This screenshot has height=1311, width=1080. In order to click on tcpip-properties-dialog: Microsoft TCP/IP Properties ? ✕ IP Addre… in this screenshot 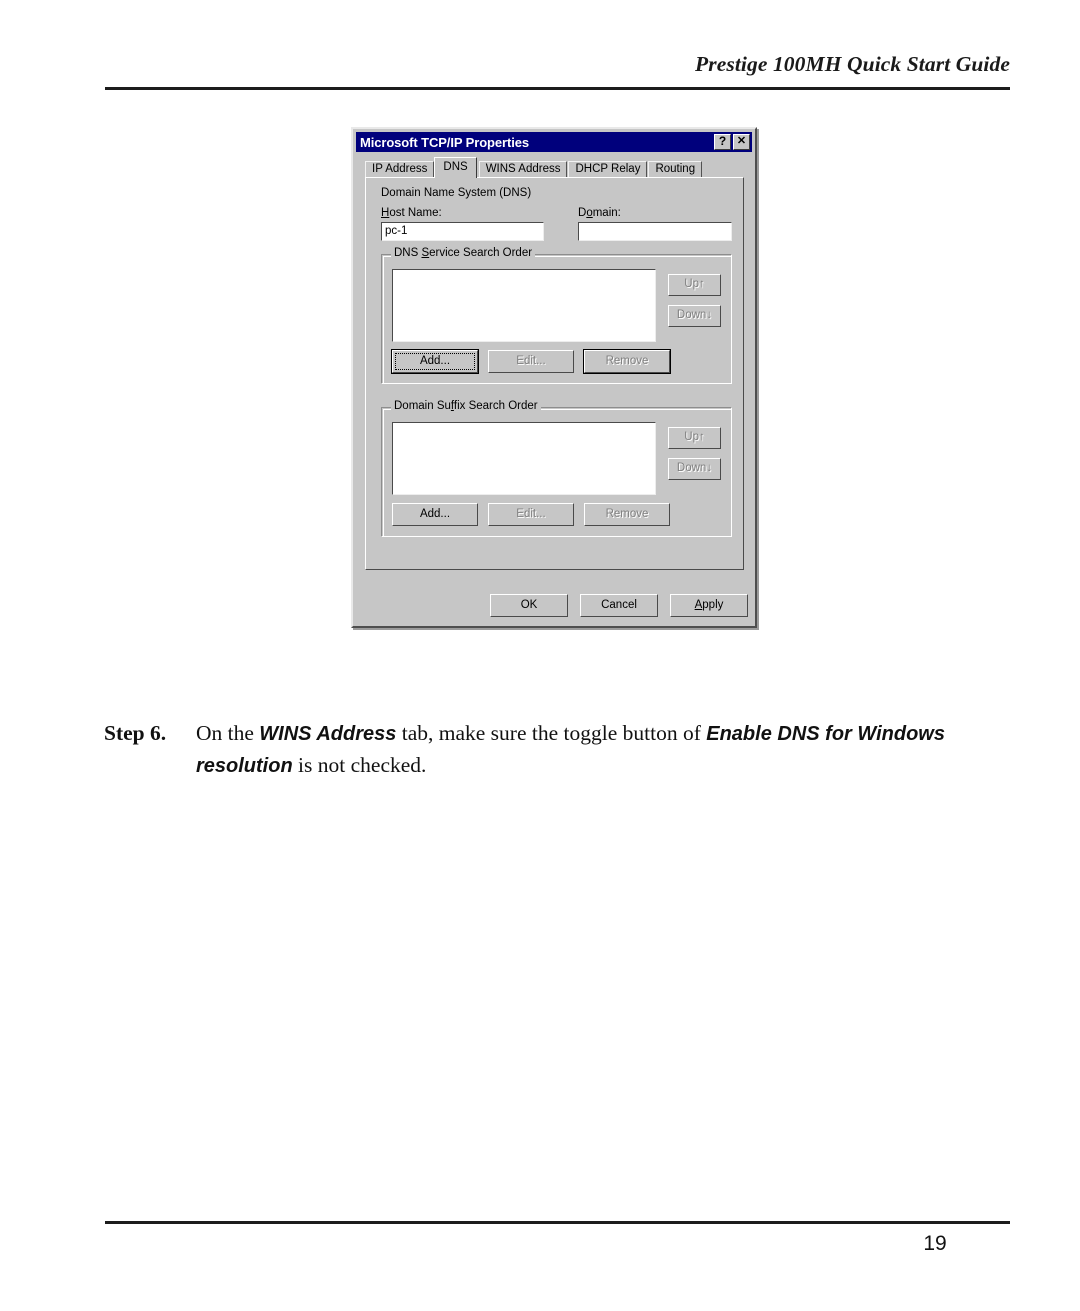, I will do `click(554, 377)`.